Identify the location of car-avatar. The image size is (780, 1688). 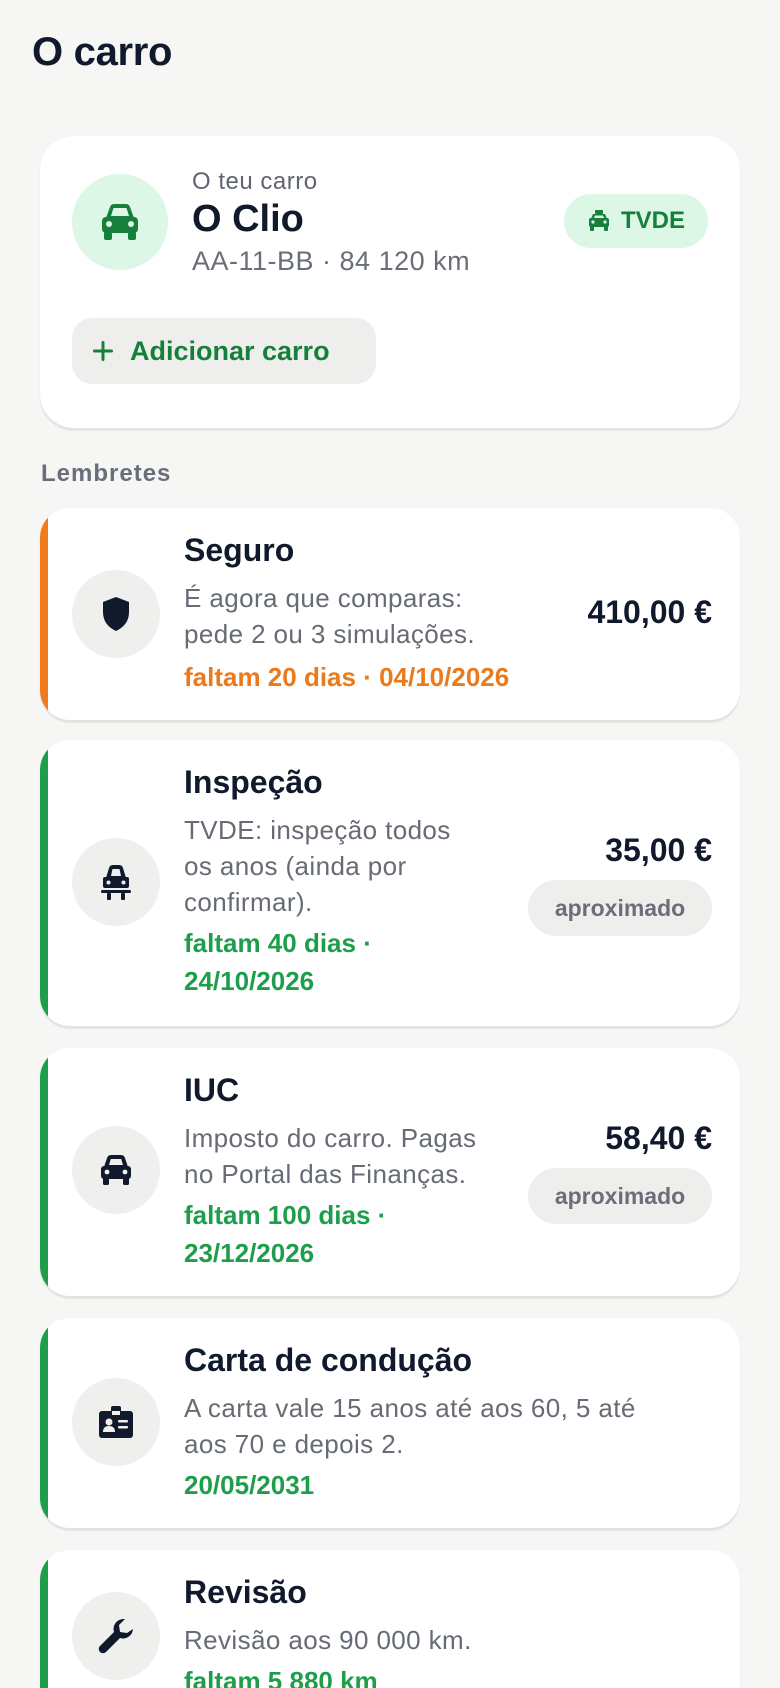
(120, 222).